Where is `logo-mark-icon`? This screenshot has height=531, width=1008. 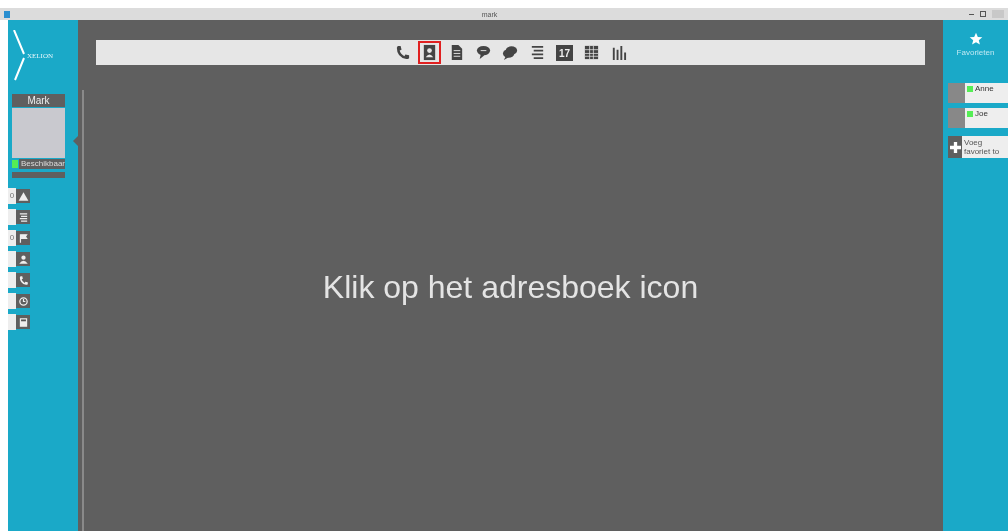
logo-mark-icon is located at coordinates (19, 56).